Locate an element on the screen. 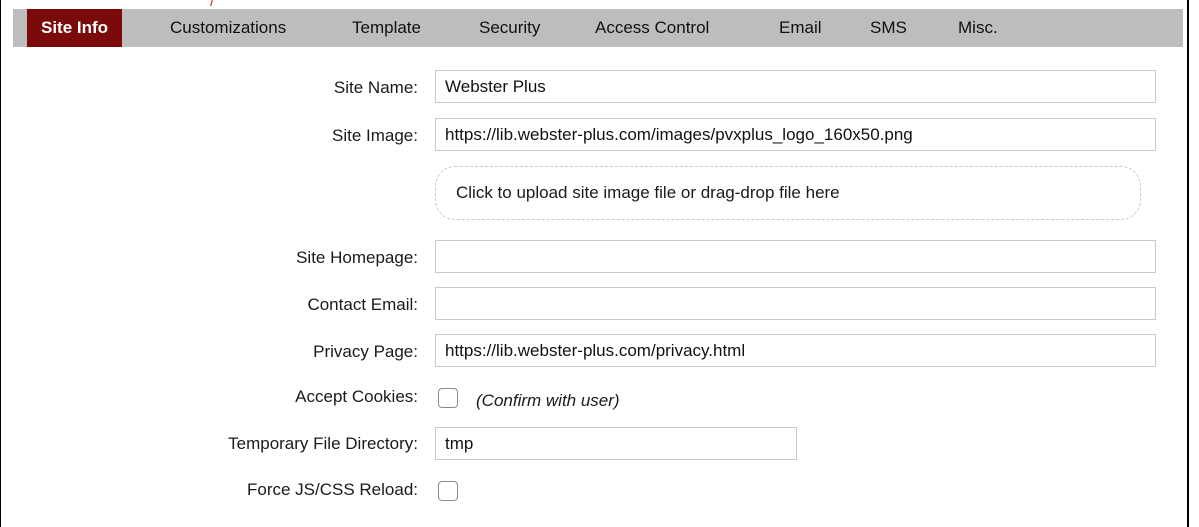 Image resolution: width=1199 pixels, height=527 pixels. site-homepage-input is located at coordinates (795, 256).